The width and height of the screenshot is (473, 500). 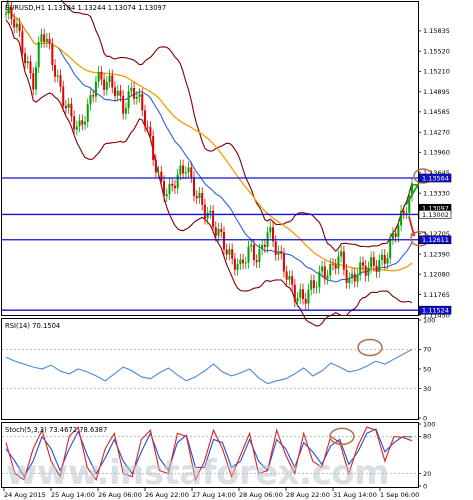 I want to click on price-axis-label: 1.14585, so click(x=436, y=112).